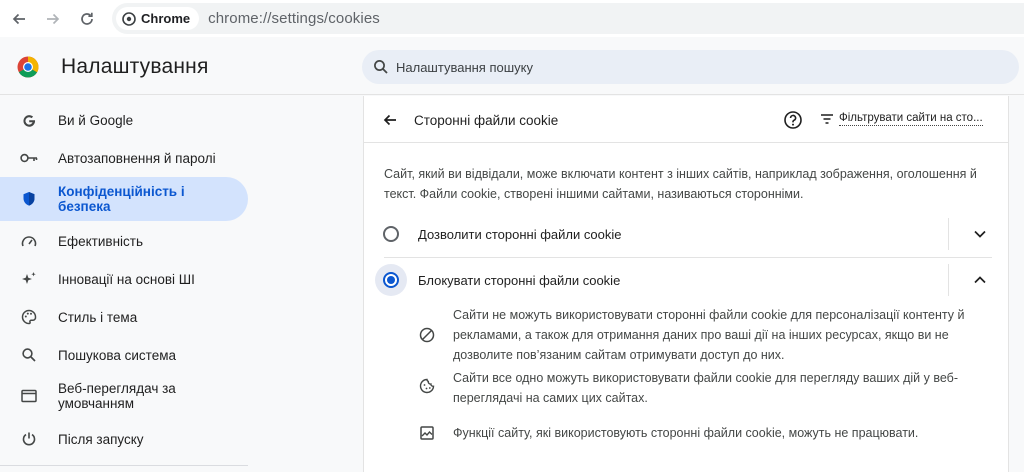  I want to click on sidebar-item-label: Ефективність, so click(100, 241).